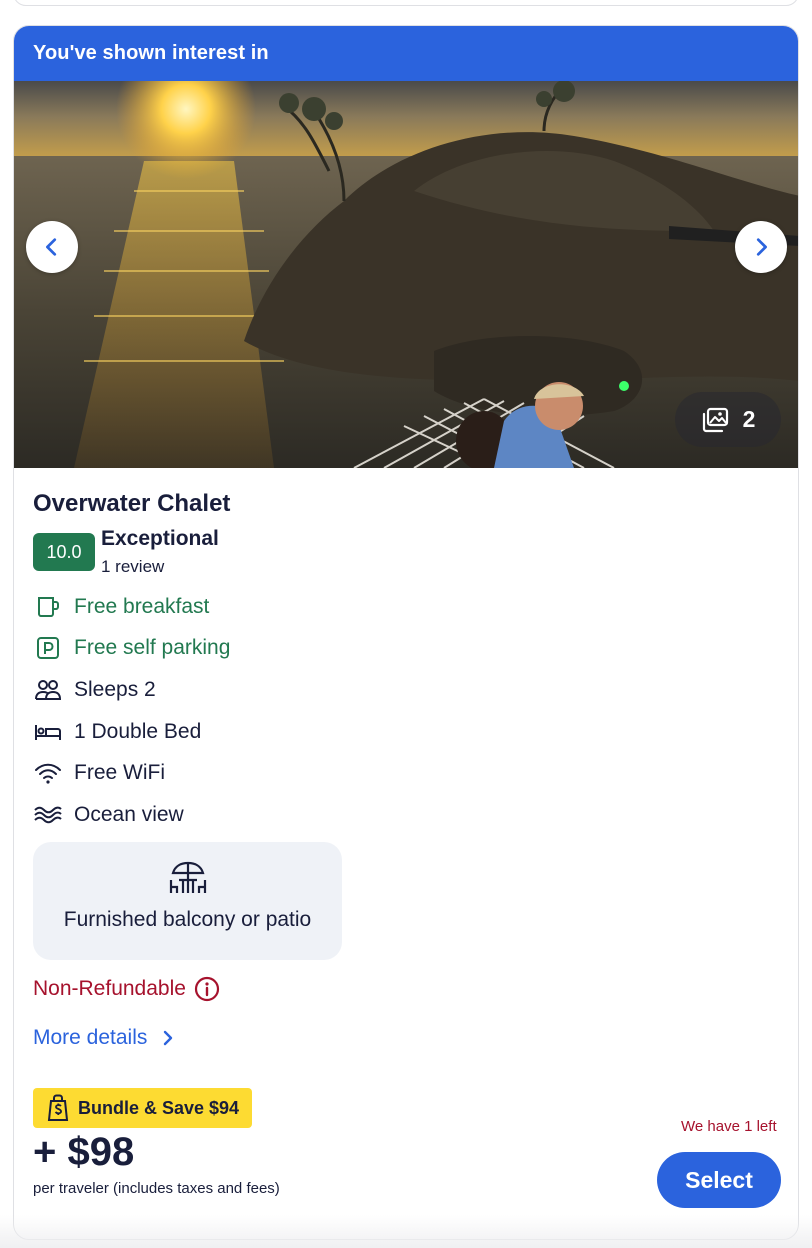 The image size is (812, 1248). Describe the element at coordinates (406, 1231) in the screenshot. I see `bottom-fade` at that location.